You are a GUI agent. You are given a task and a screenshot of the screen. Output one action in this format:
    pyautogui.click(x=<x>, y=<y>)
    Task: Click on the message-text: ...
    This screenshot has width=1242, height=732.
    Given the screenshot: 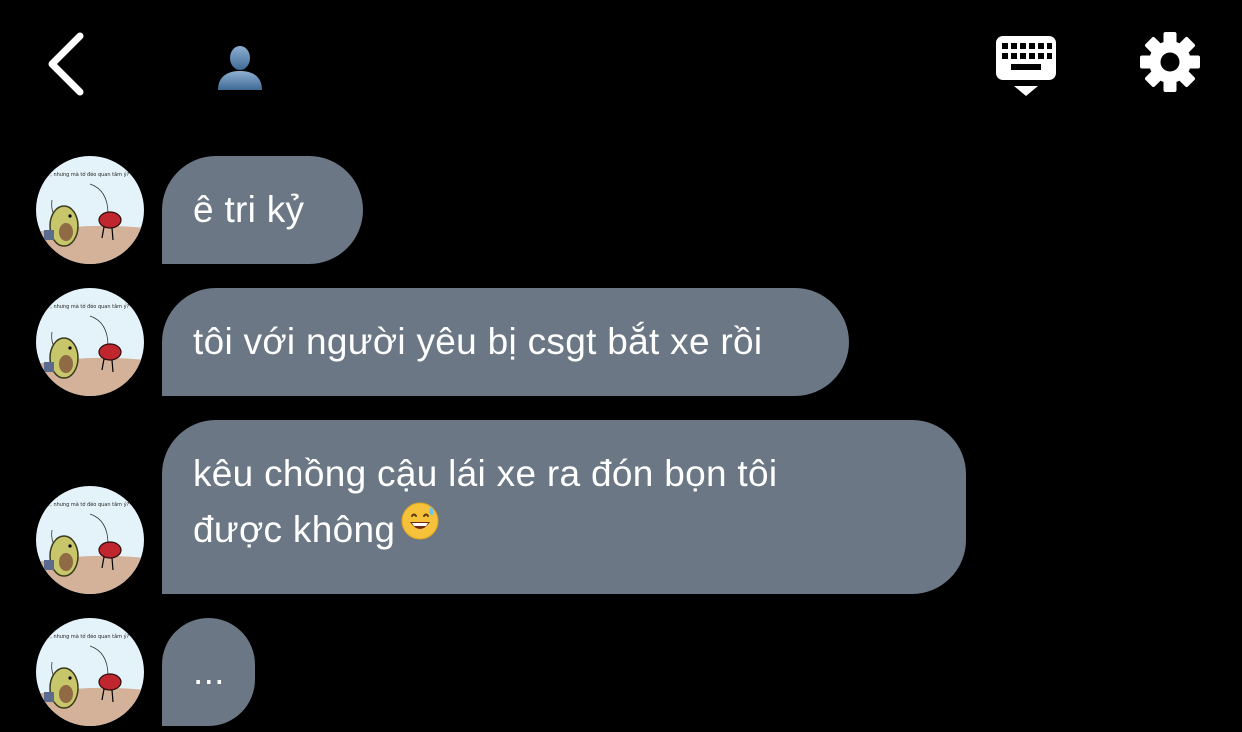 What is the action you would take?
    pyautogui.click(x=209, y=671)
    